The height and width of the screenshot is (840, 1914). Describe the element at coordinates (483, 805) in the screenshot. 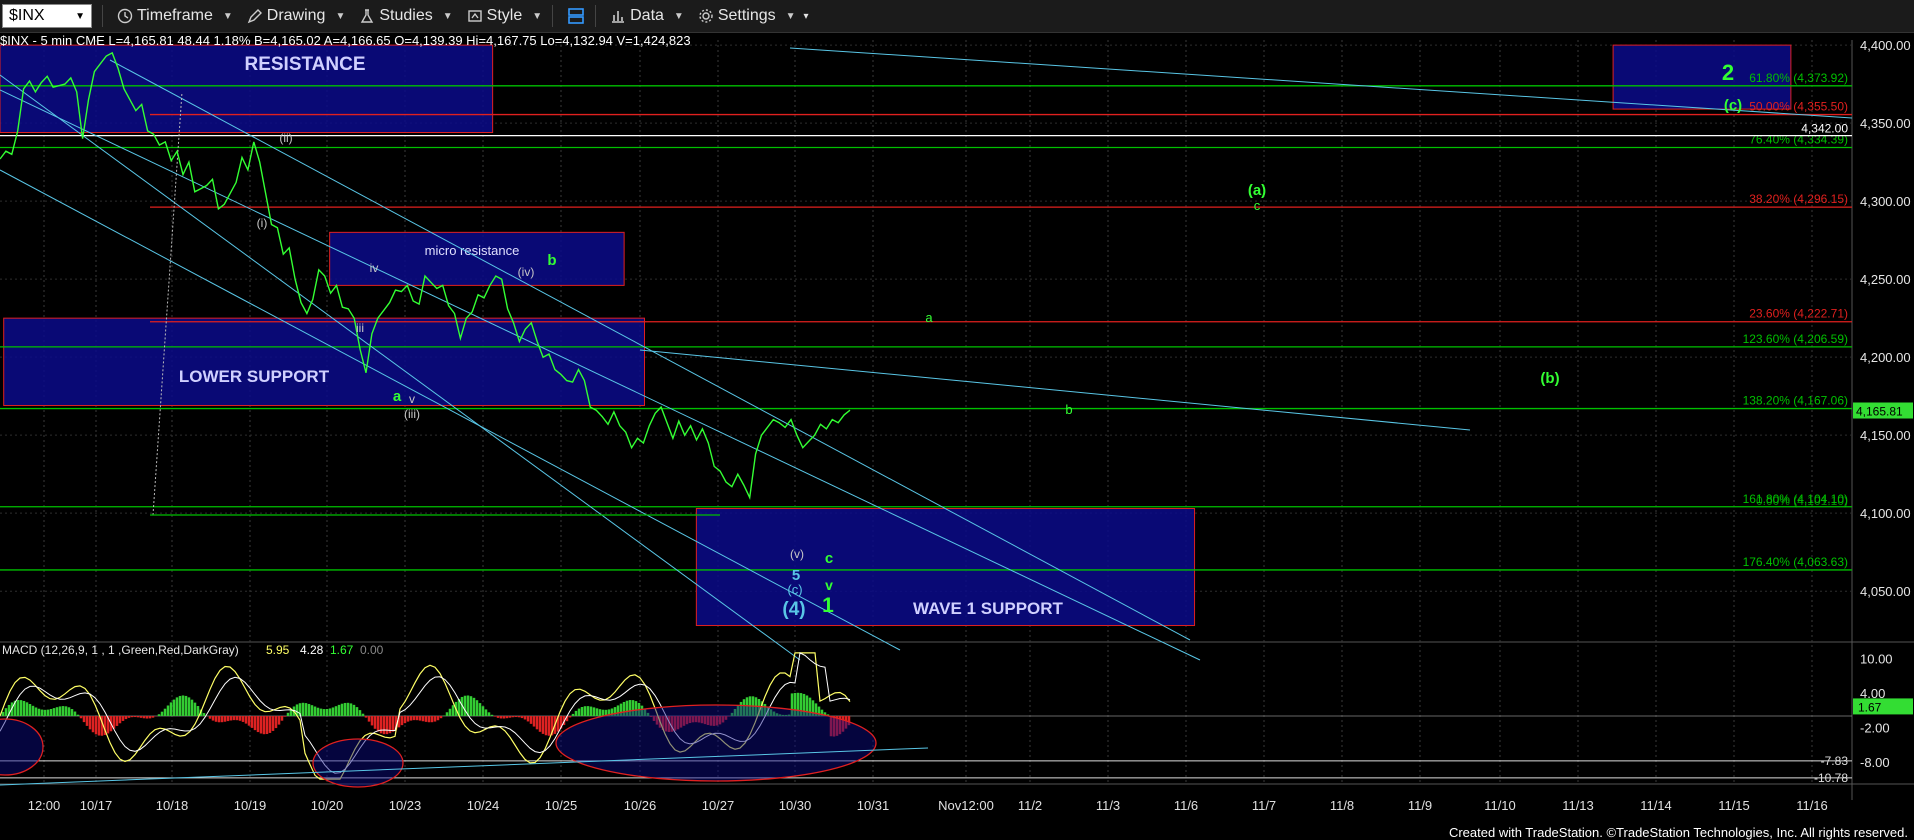

I see `x-tick-label: 10/24` at that location.